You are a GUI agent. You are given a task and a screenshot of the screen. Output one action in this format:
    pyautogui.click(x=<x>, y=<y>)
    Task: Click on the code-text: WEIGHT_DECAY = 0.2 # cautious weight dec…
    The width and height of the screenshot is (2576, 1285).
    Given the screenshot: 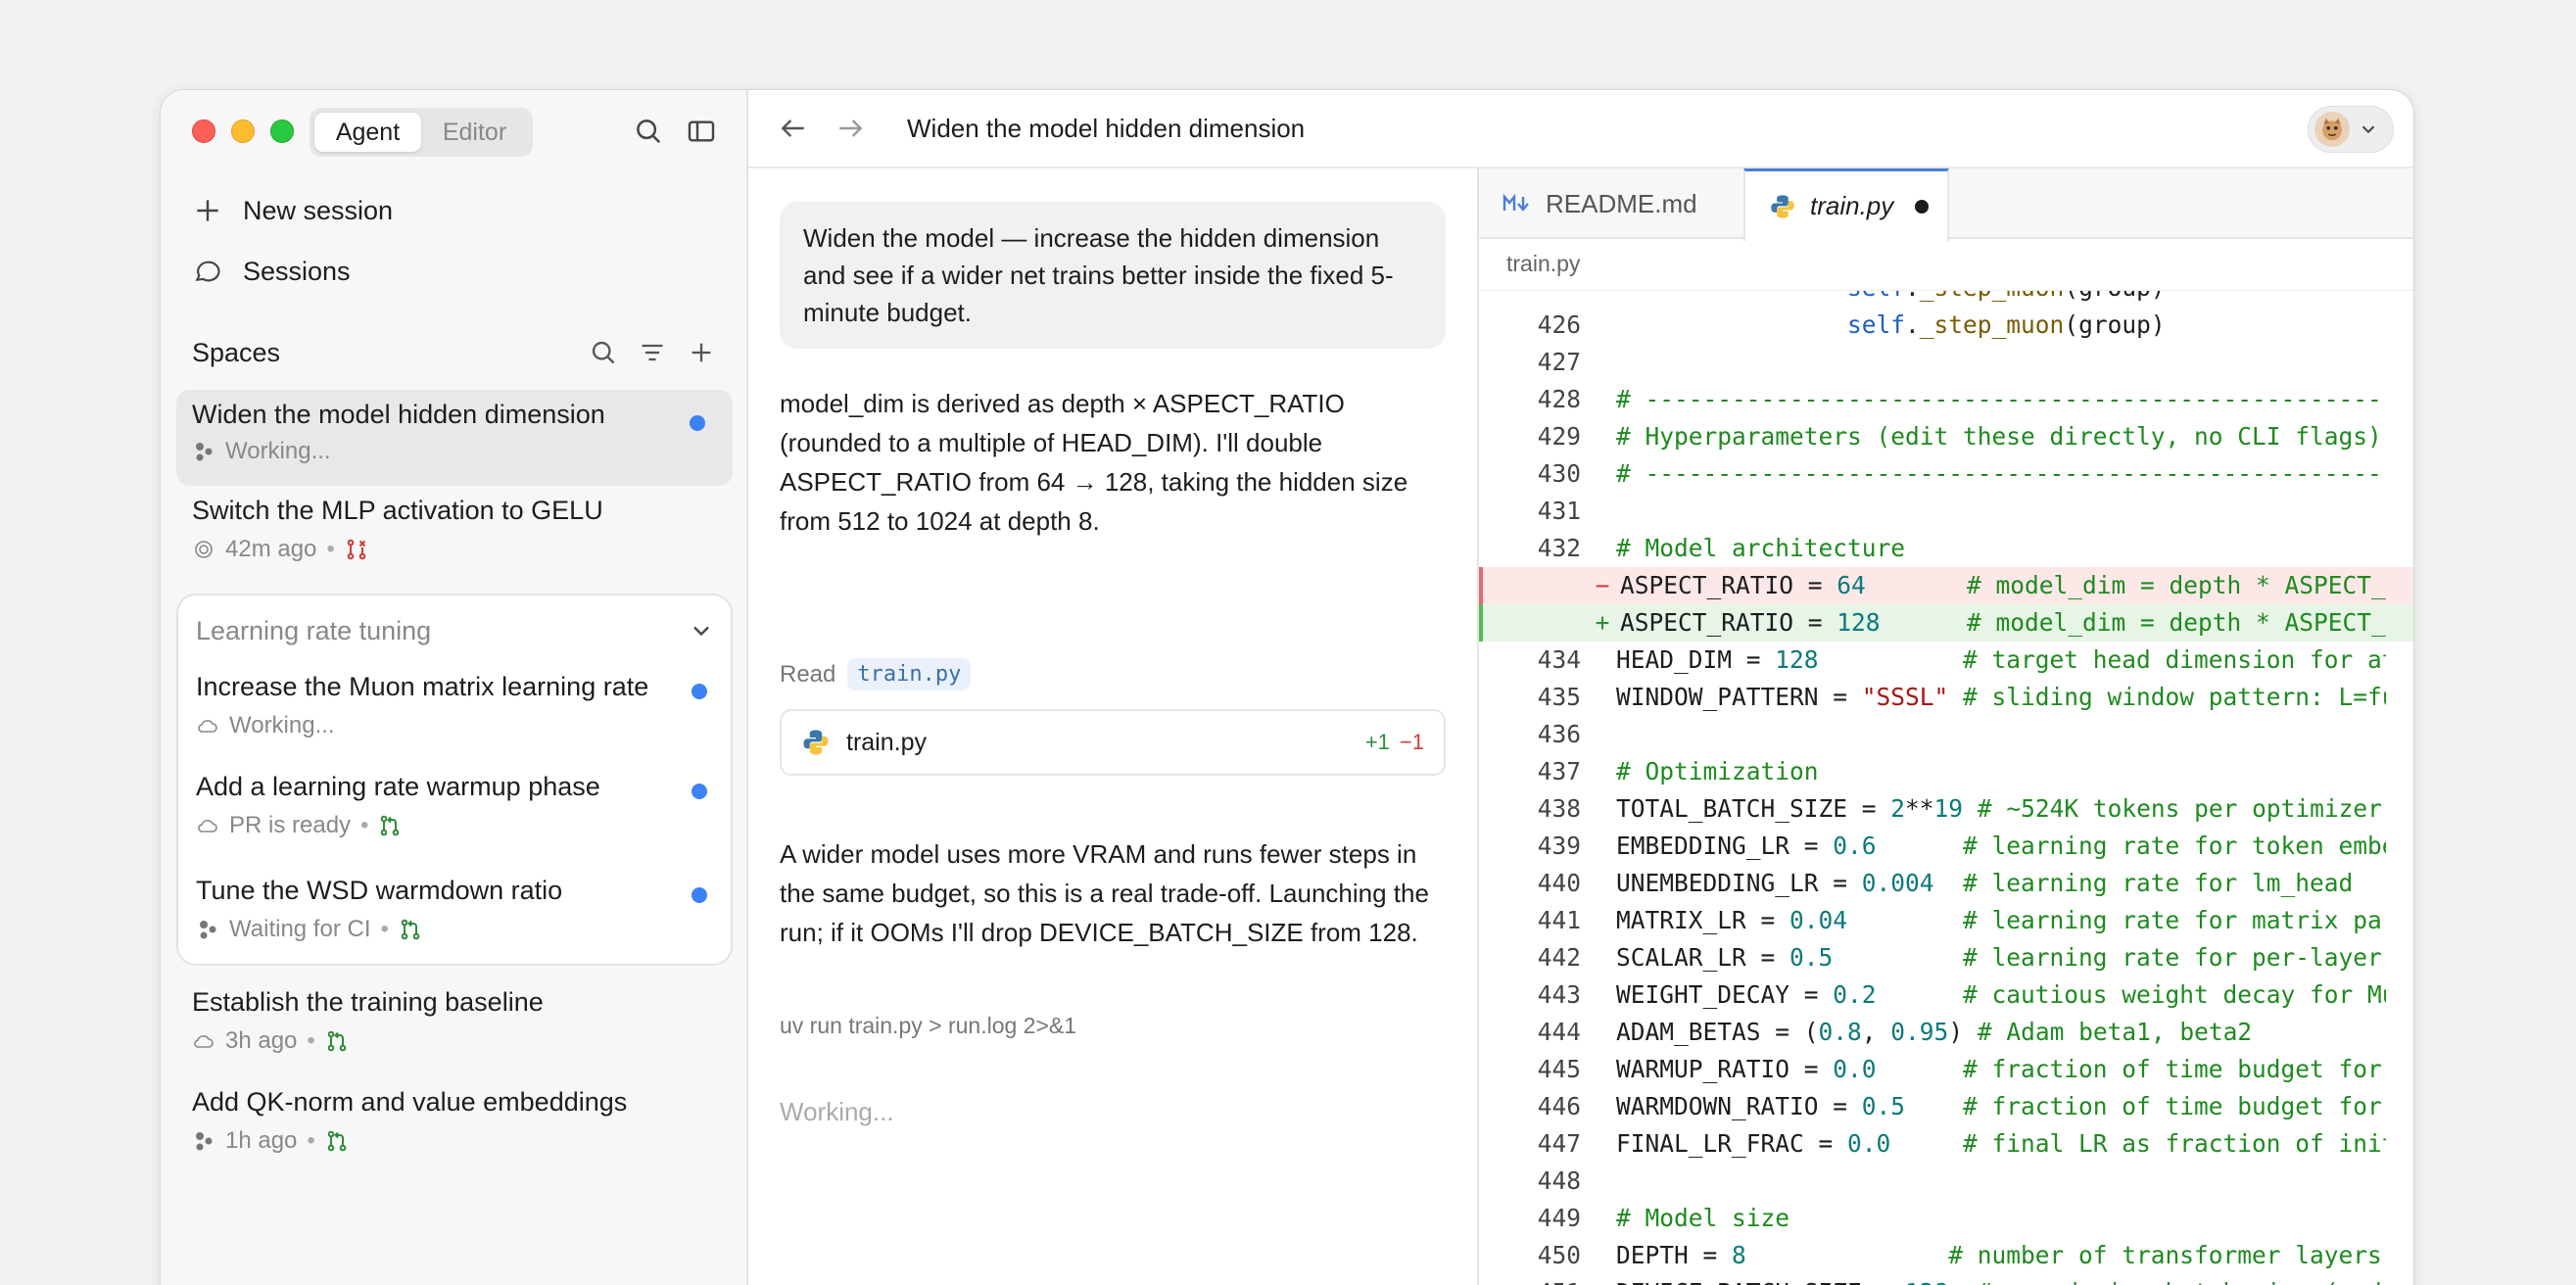 What is the action you would take?
    pyautogui.click(x=2001, y=994)
    